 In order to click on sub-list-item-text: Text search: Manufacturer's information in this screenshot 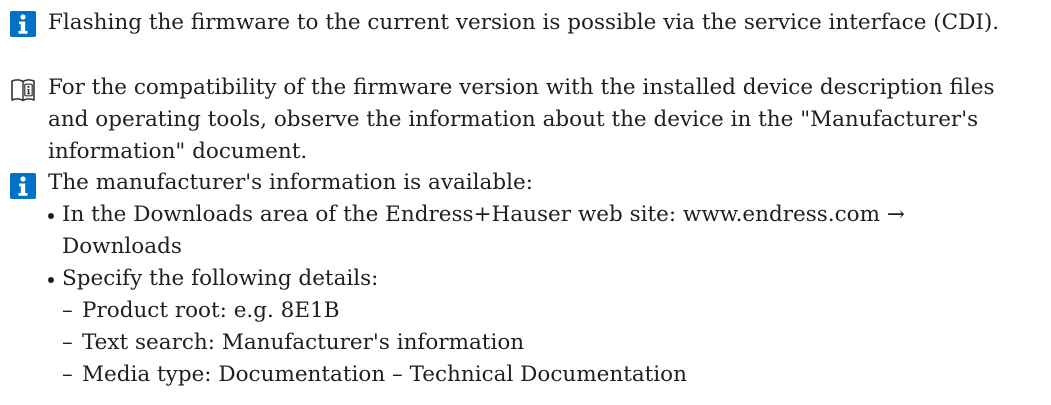, I will do `click(303, 342)`.